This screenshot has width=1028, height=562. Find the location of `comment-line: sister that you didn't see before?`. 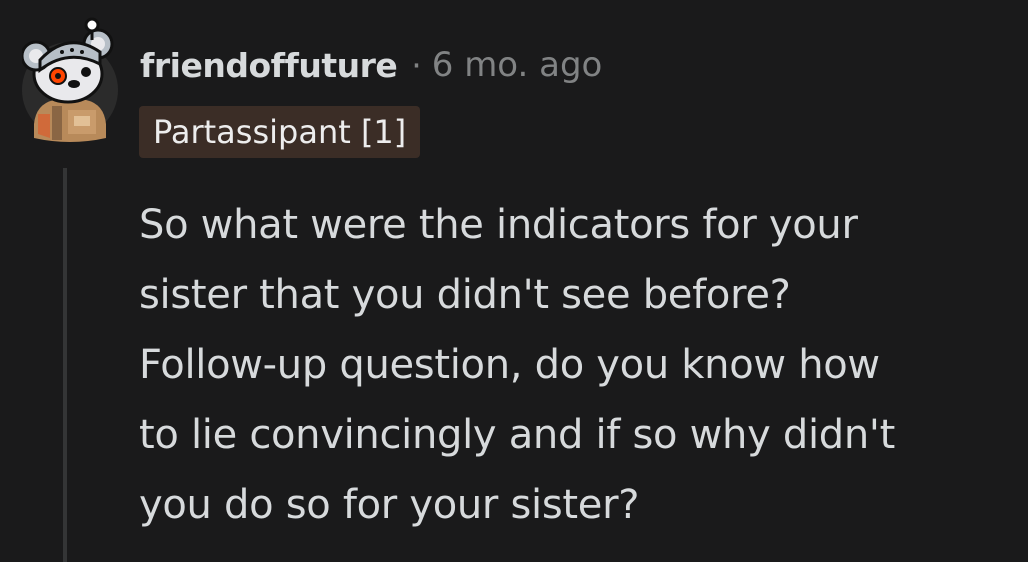

comment-line: sister that you didn't see before? is located at coordinates (465, 295).